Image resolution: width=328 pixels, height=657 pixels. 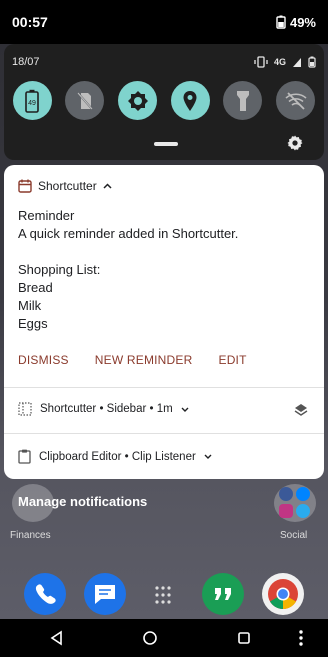 I want to click on home-icon, so click(x=150, y=638).